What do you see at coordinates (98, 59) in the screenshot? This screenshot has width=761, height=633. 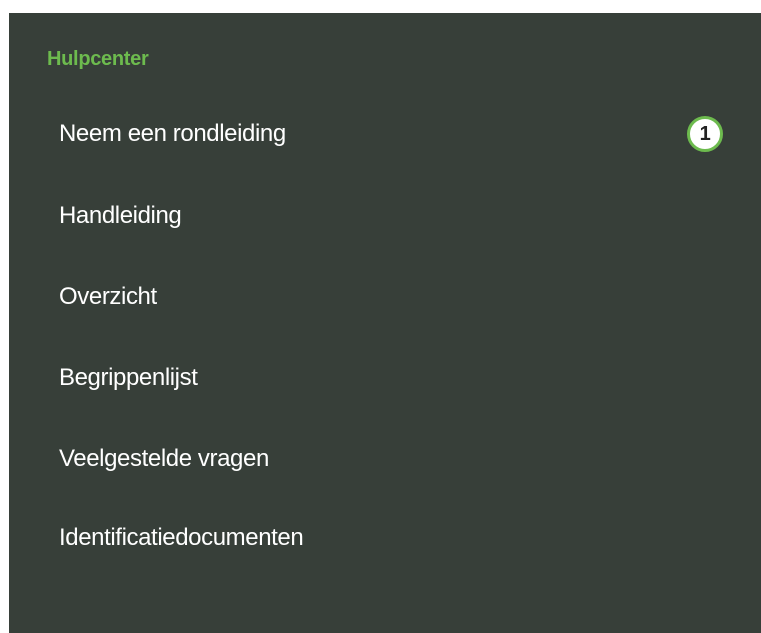 I see `help-center-title: Hulpcenter` at bounding box center [98, 59].